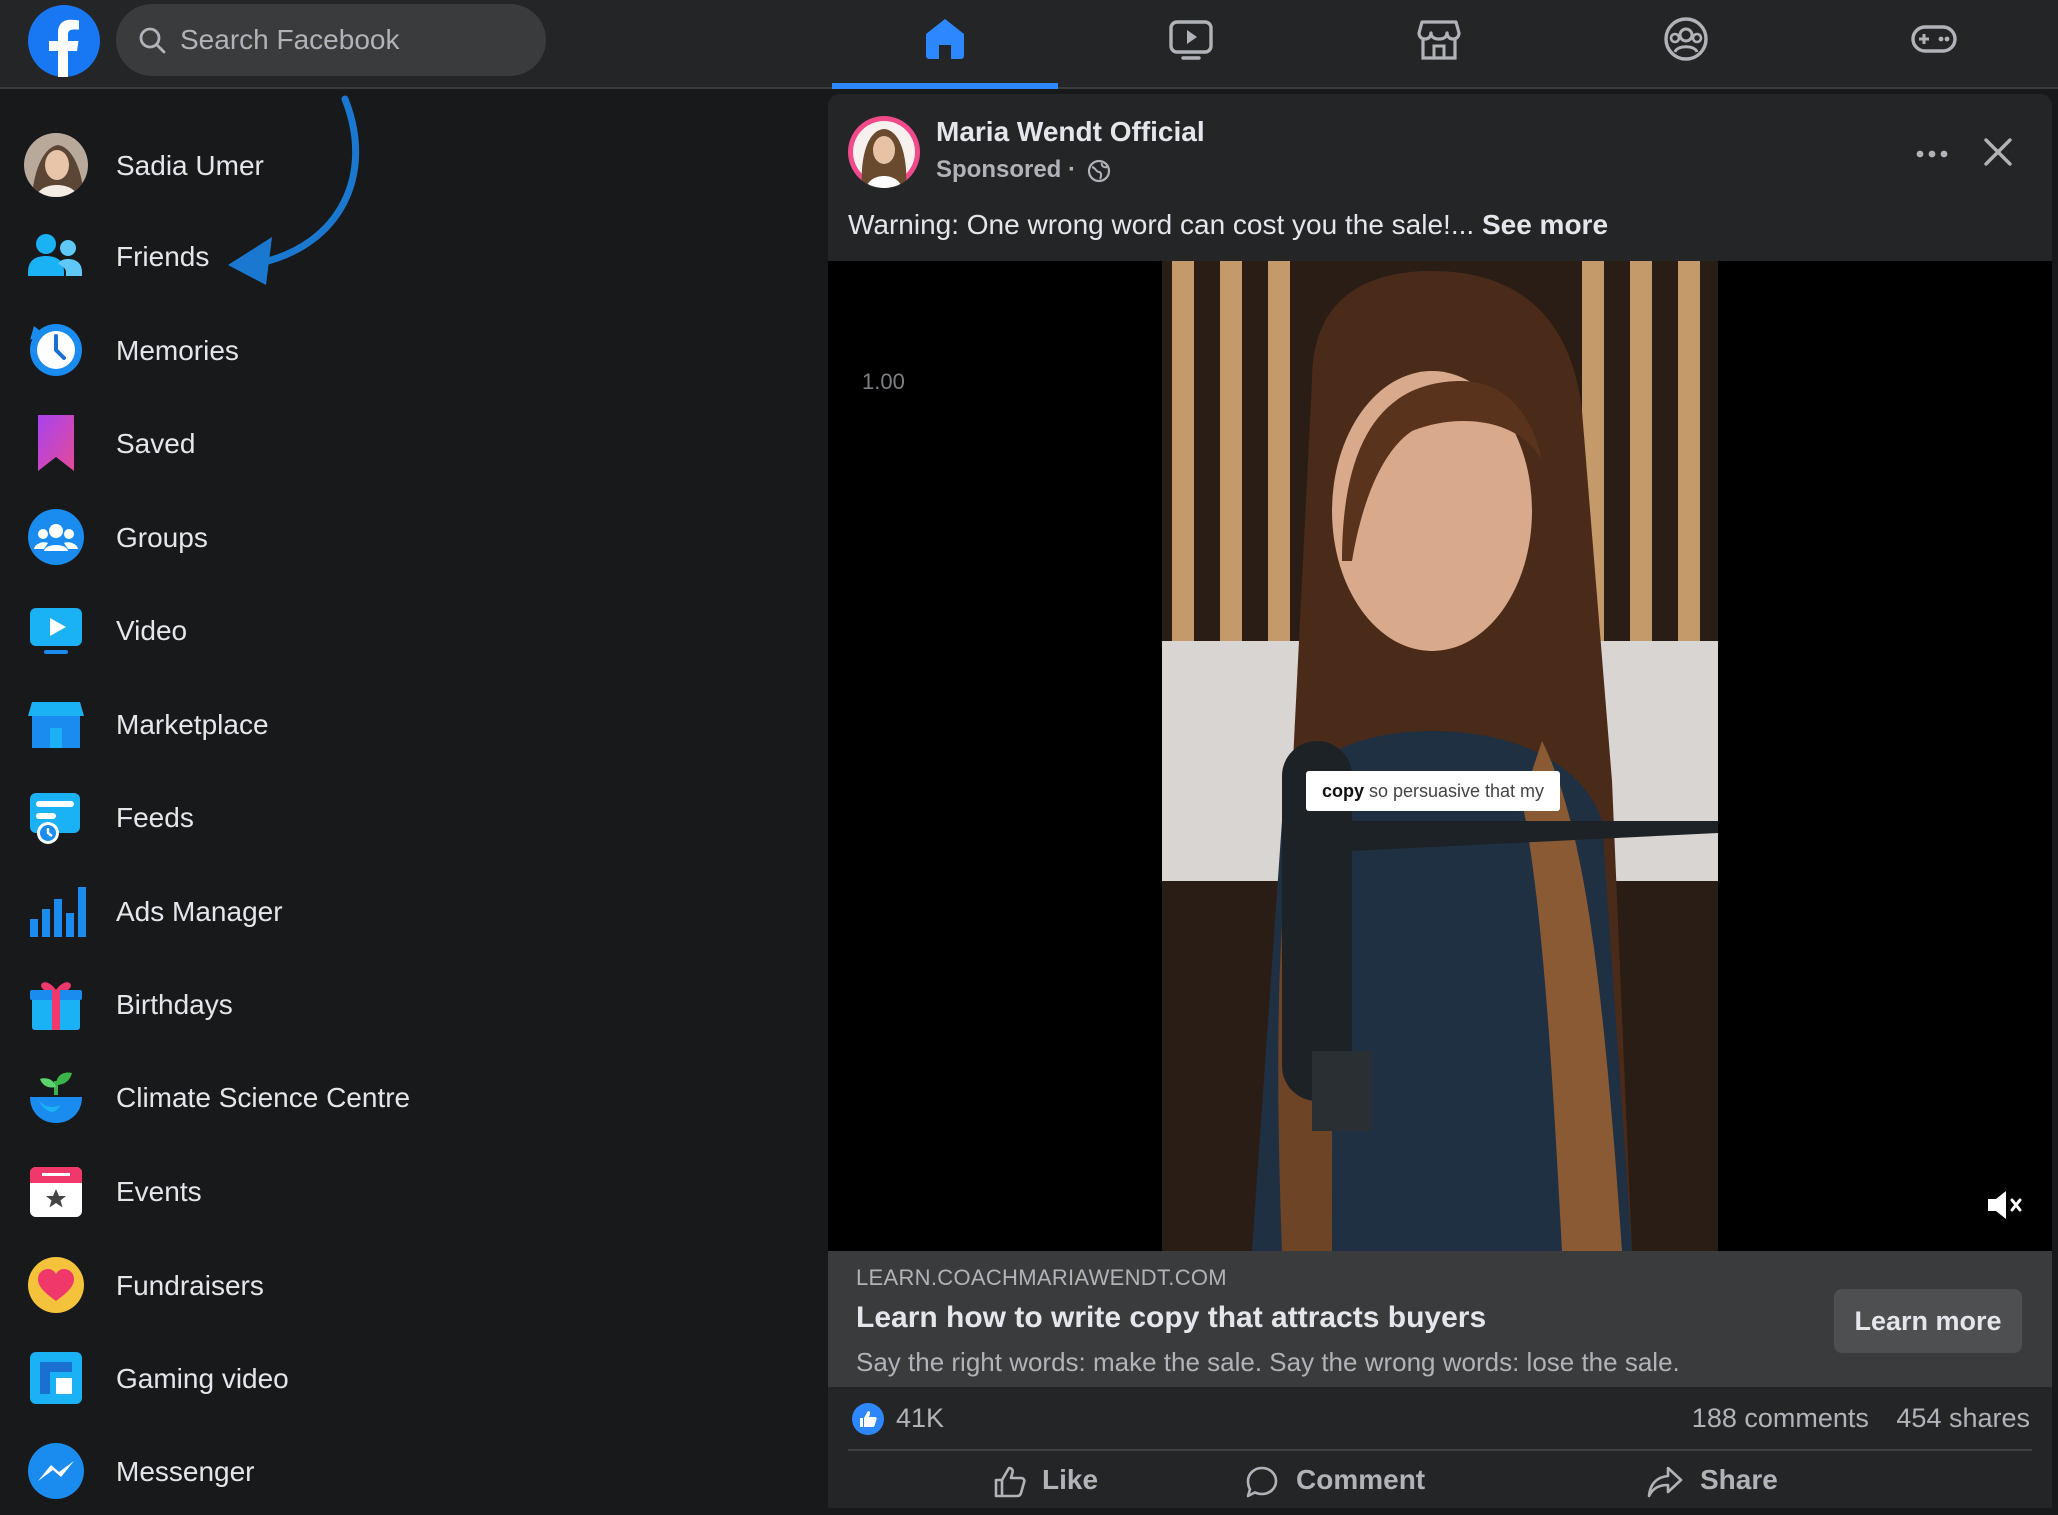 The width and height of the screenshot is (2058, 1515). I want to click on shares-count: 454 shares, so click(1963, 1418).